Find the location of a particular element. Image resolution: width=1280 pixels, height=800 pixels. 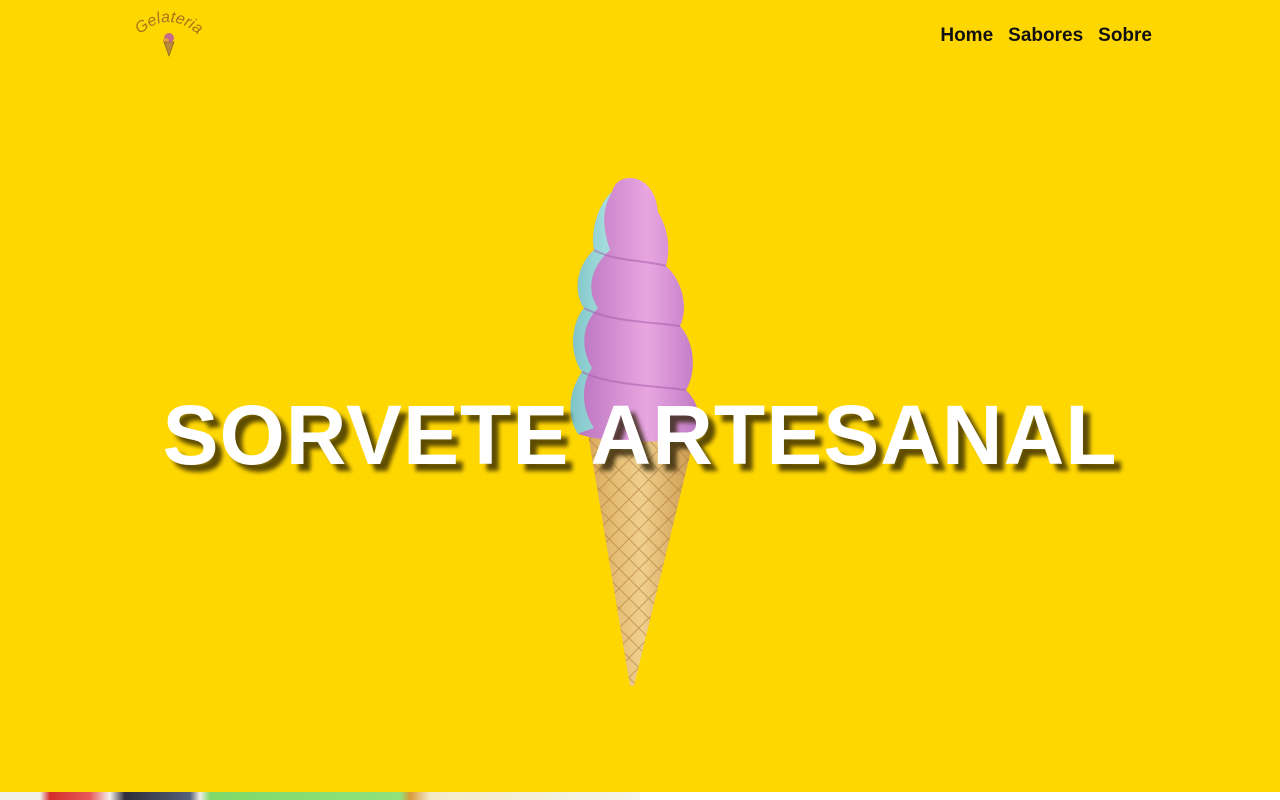

logo-link: Gelateria is located at coordinates (168, 35).